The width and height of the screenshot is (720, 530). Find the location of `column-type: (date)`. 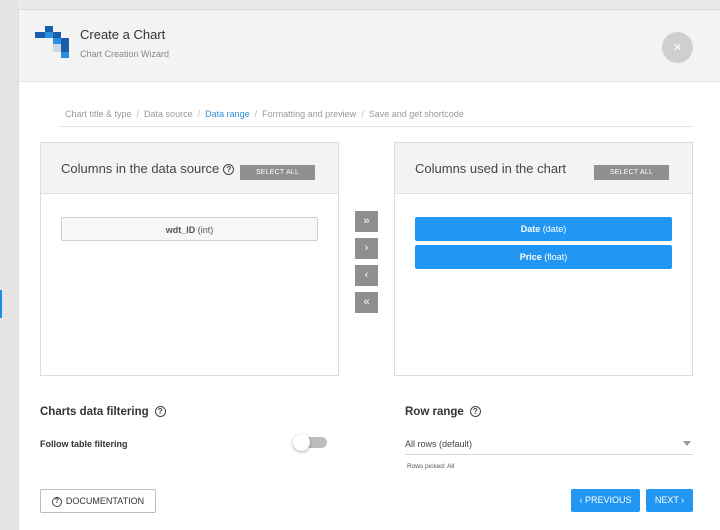

column-type: (date) is located at coordinates (554, 229).